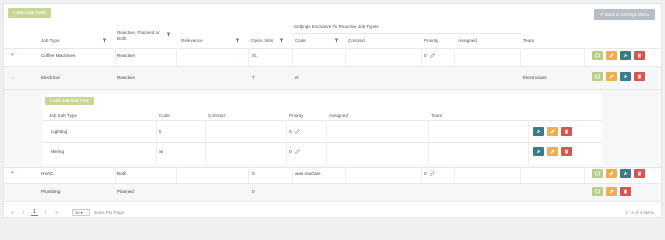 The width and height of the screenshot is (665, 240). What do you see at coordinates (45, 213) in the screenshot?
I see `next-page-button: ›` at bounding box center [45, 213].